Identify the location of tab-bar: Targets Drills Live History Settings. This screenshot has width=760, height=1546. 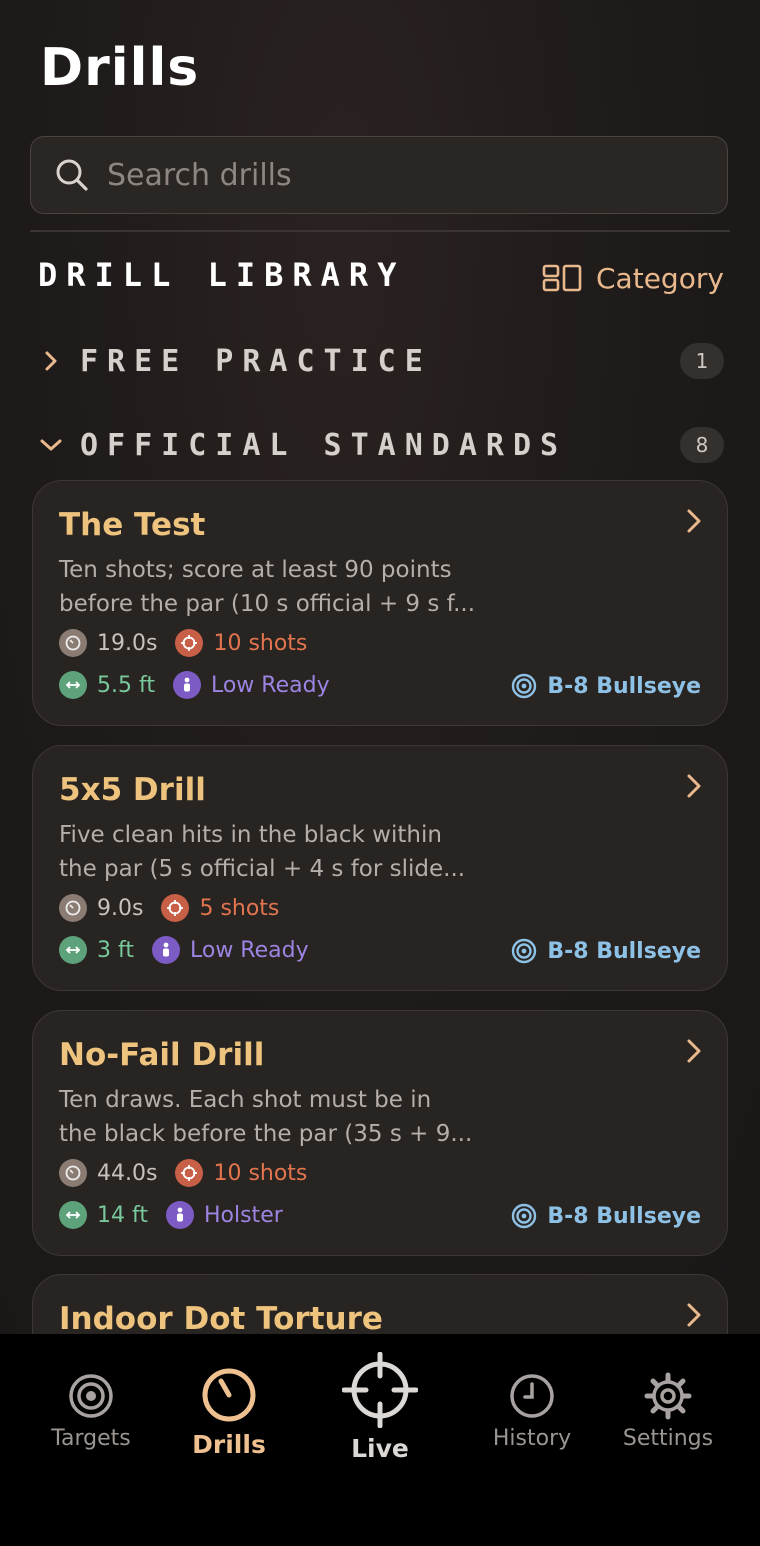
(380, 1440).